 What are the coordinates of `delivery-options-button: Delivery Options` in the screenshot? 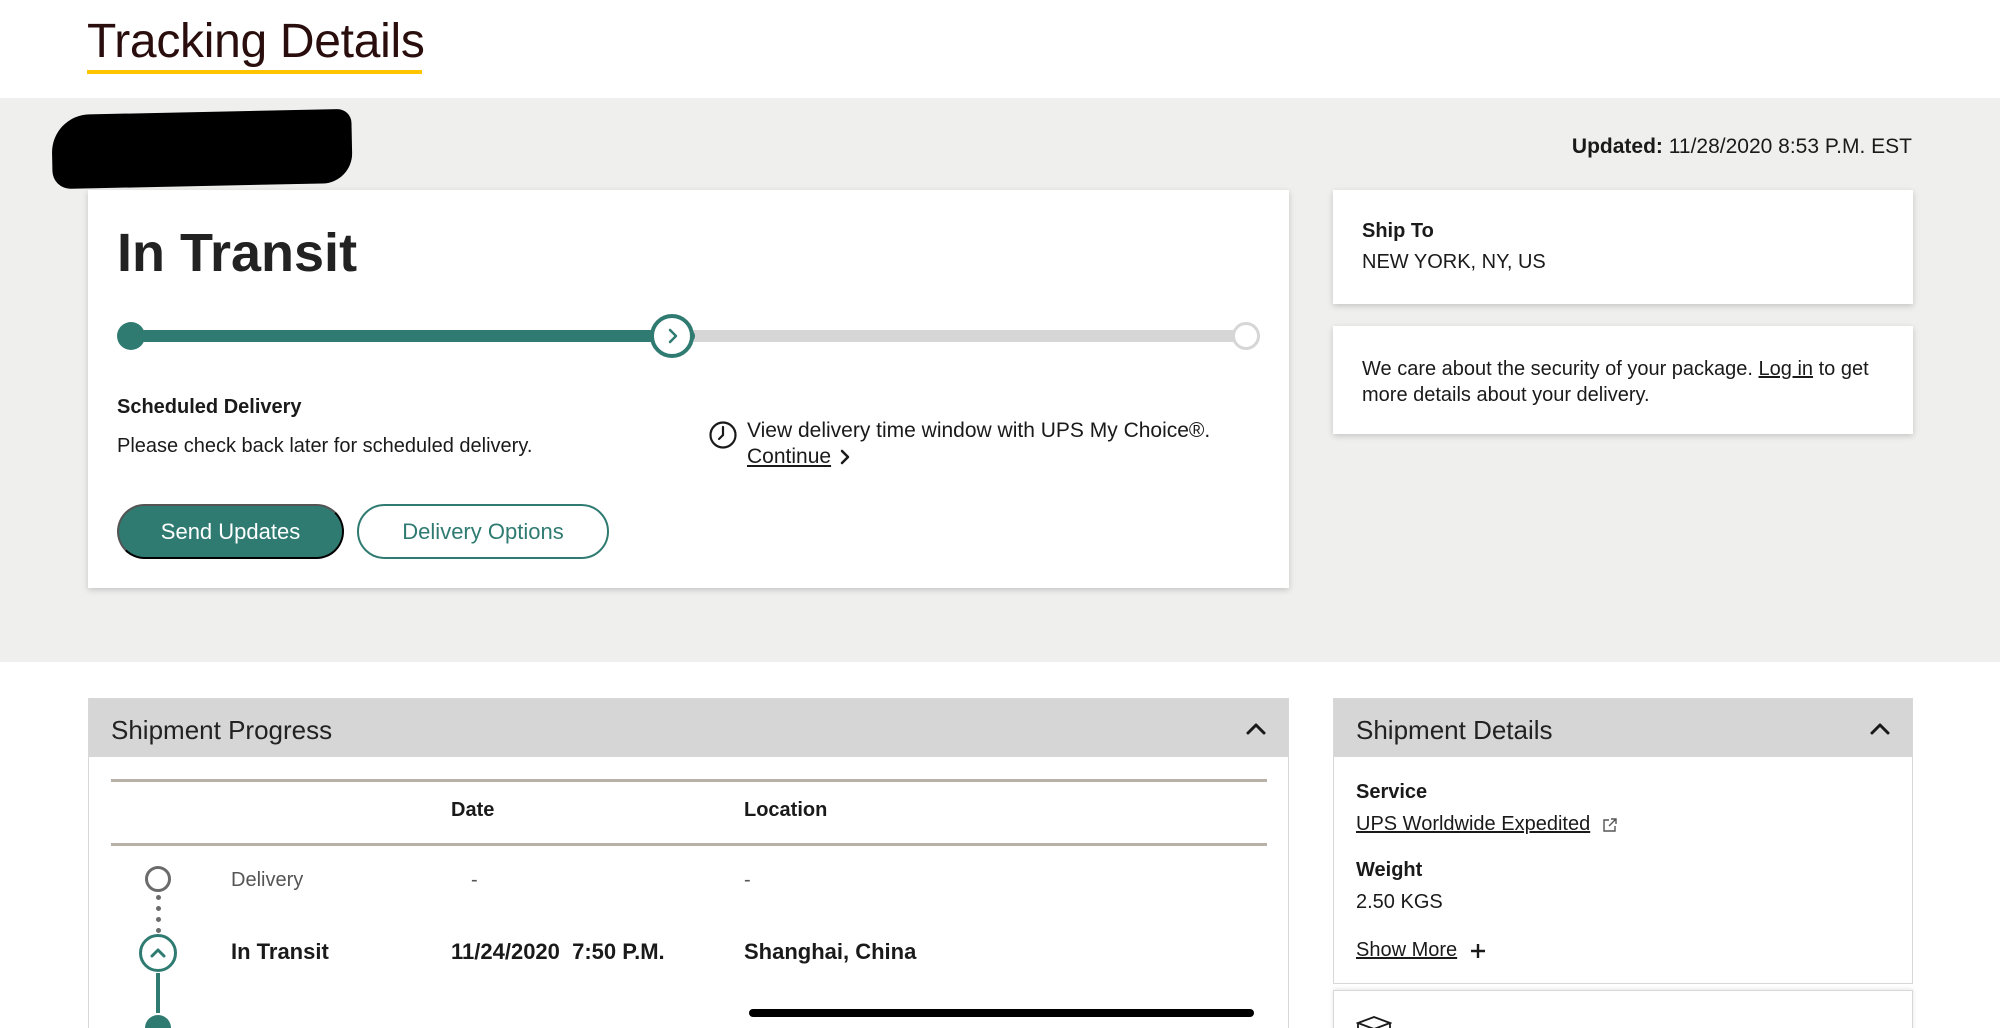 It's located at (483, 531).